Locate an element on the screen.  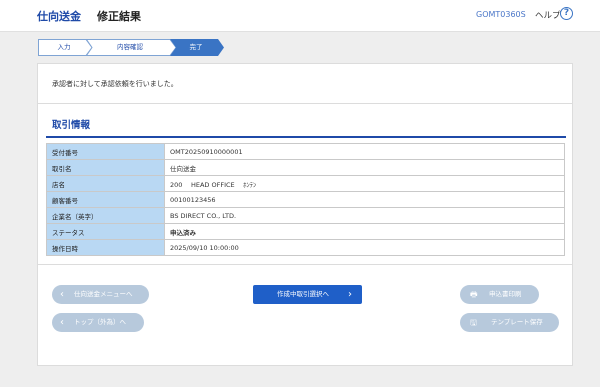
row-value: 200 HEAD OFFICE ﾎﾝﾃﾝ is located at coordinates (364, 183).